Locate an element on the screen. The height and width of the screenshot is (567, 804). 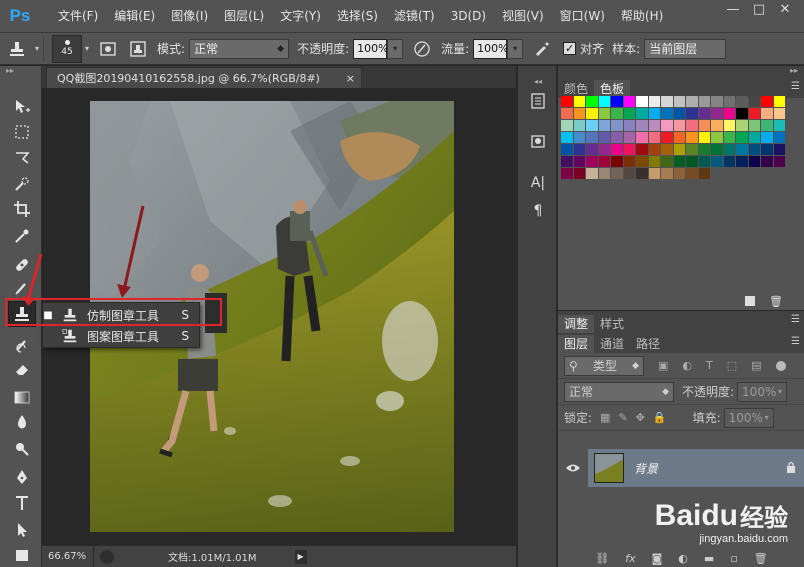
lock-all-icon: 🔒 is located at coordinates (660, 417).